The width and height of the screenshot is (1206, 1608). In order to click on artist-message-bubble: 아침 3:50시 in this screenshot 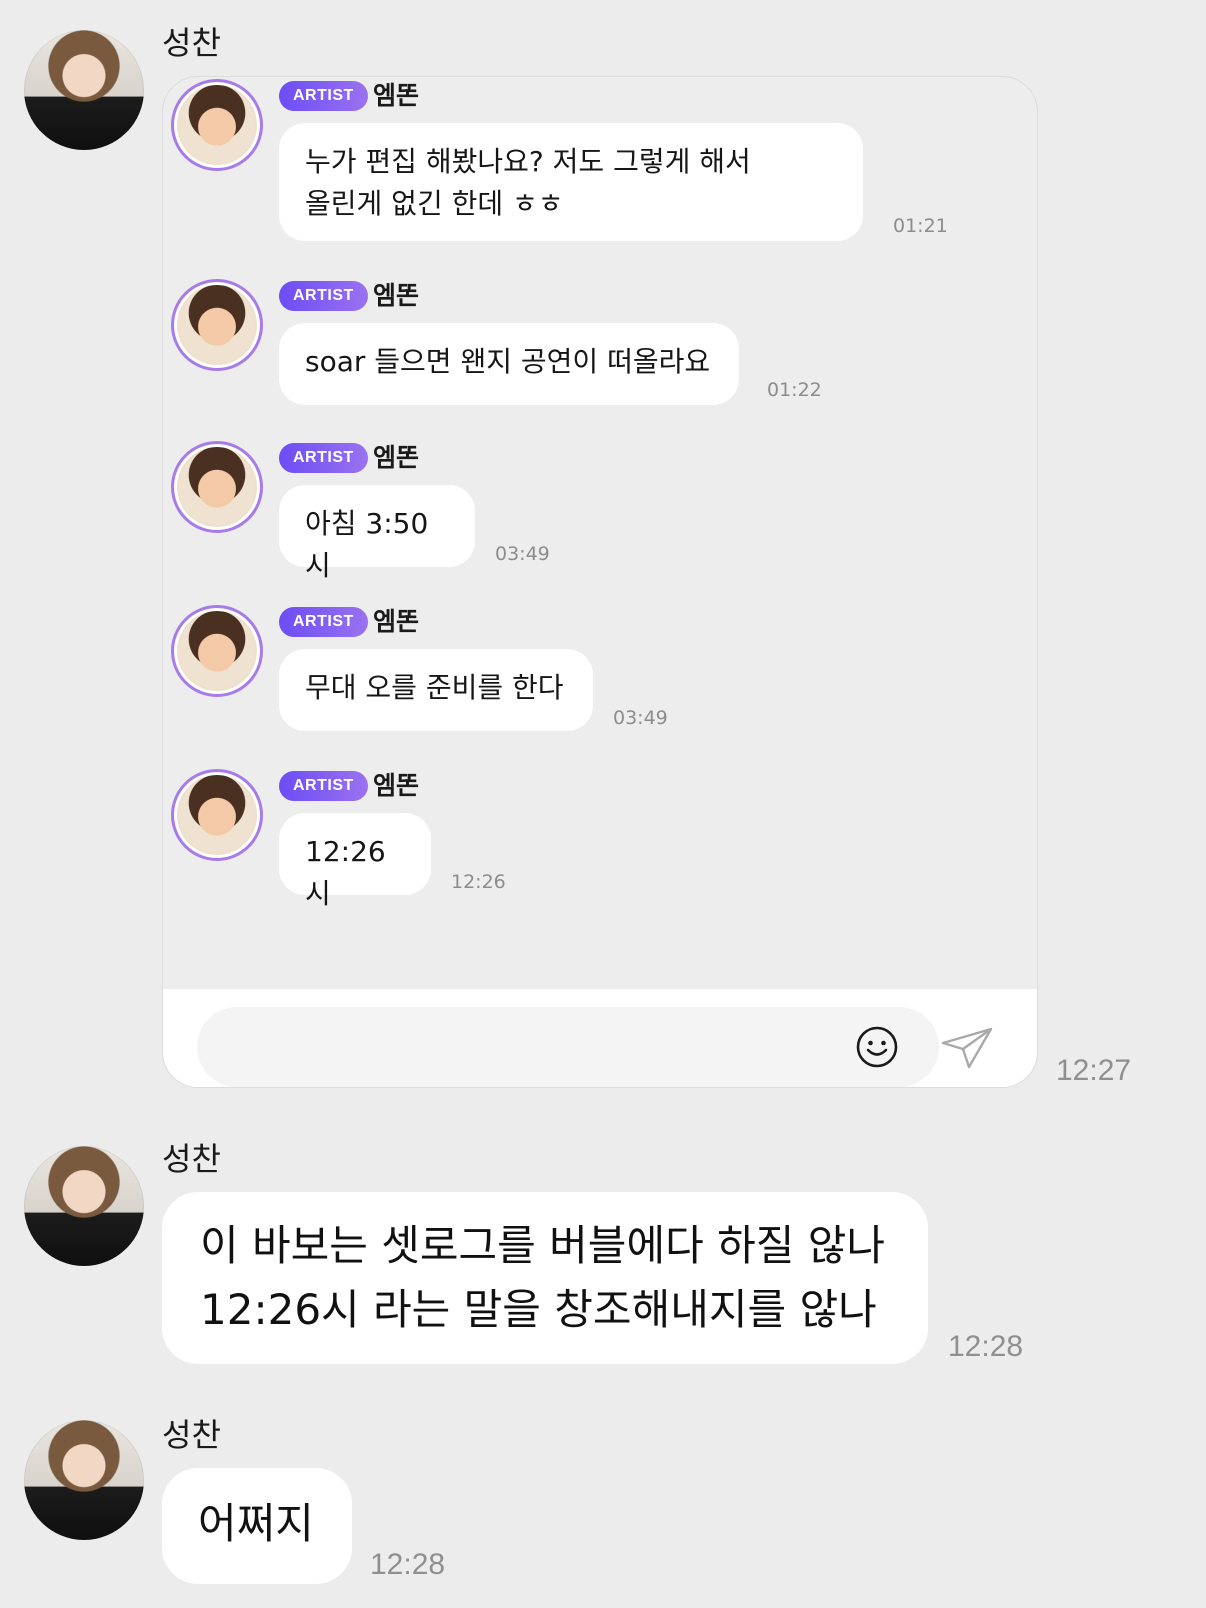, I will do `click(377, 533)`.